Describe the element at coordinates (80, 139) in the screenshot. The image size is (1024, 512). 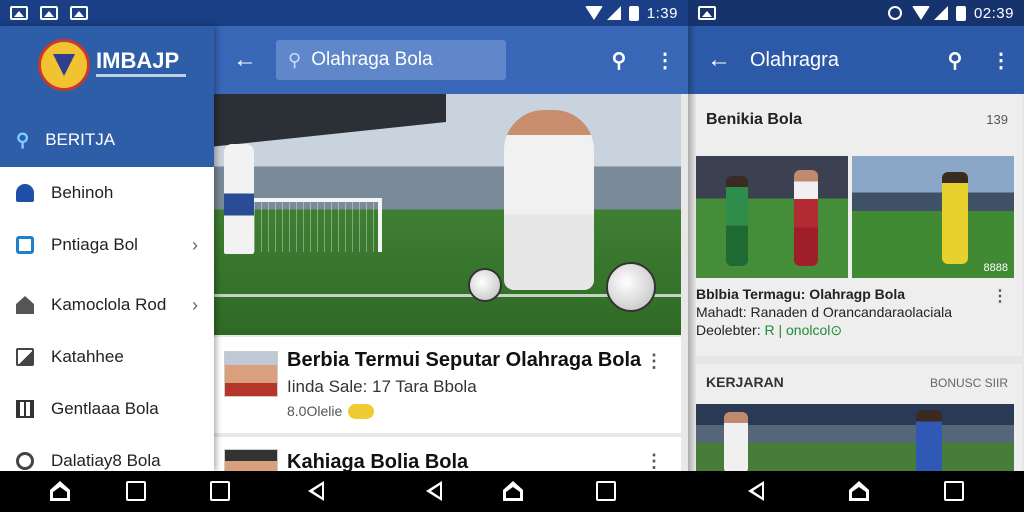
I see `drawer-item-label: BERITJA` at that location.